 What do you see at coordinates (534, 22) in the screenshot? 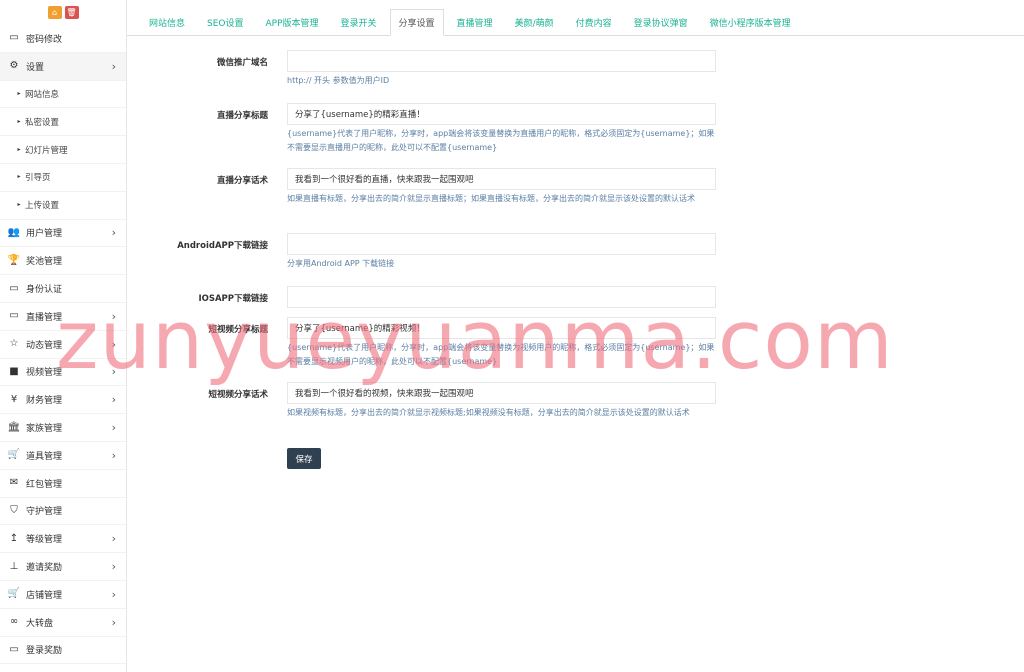
I see `tab-6: 美颜/萌颜` at bounding box center [534, 22].